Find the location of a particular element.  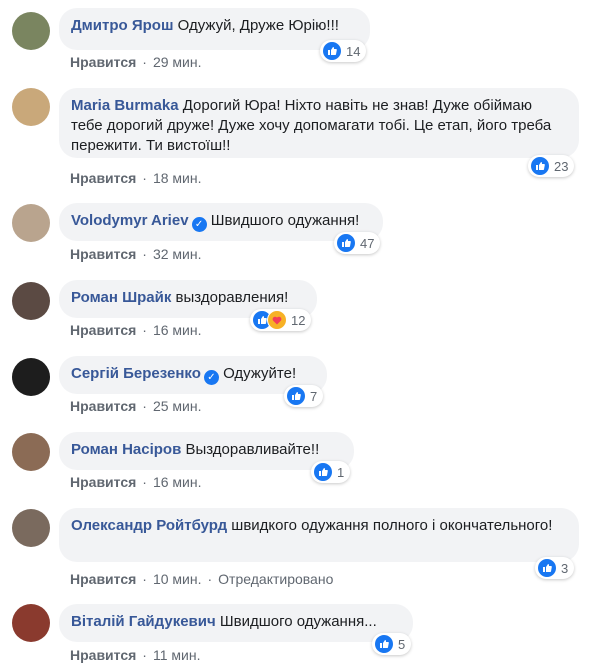

comment-meta: Нравится · 25 мин. is located at coordinates (136, 406).